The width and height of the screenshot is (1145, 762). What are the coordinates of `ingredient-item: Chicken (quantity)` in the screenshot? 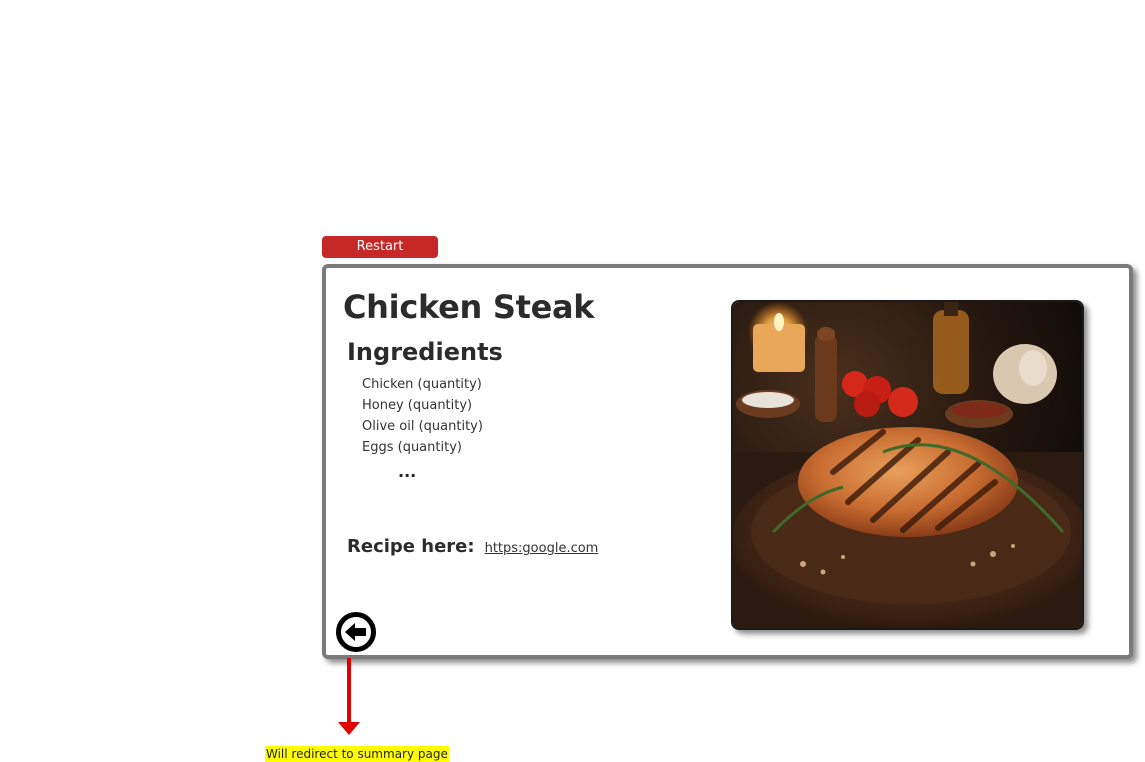 It's located at (422, 384).